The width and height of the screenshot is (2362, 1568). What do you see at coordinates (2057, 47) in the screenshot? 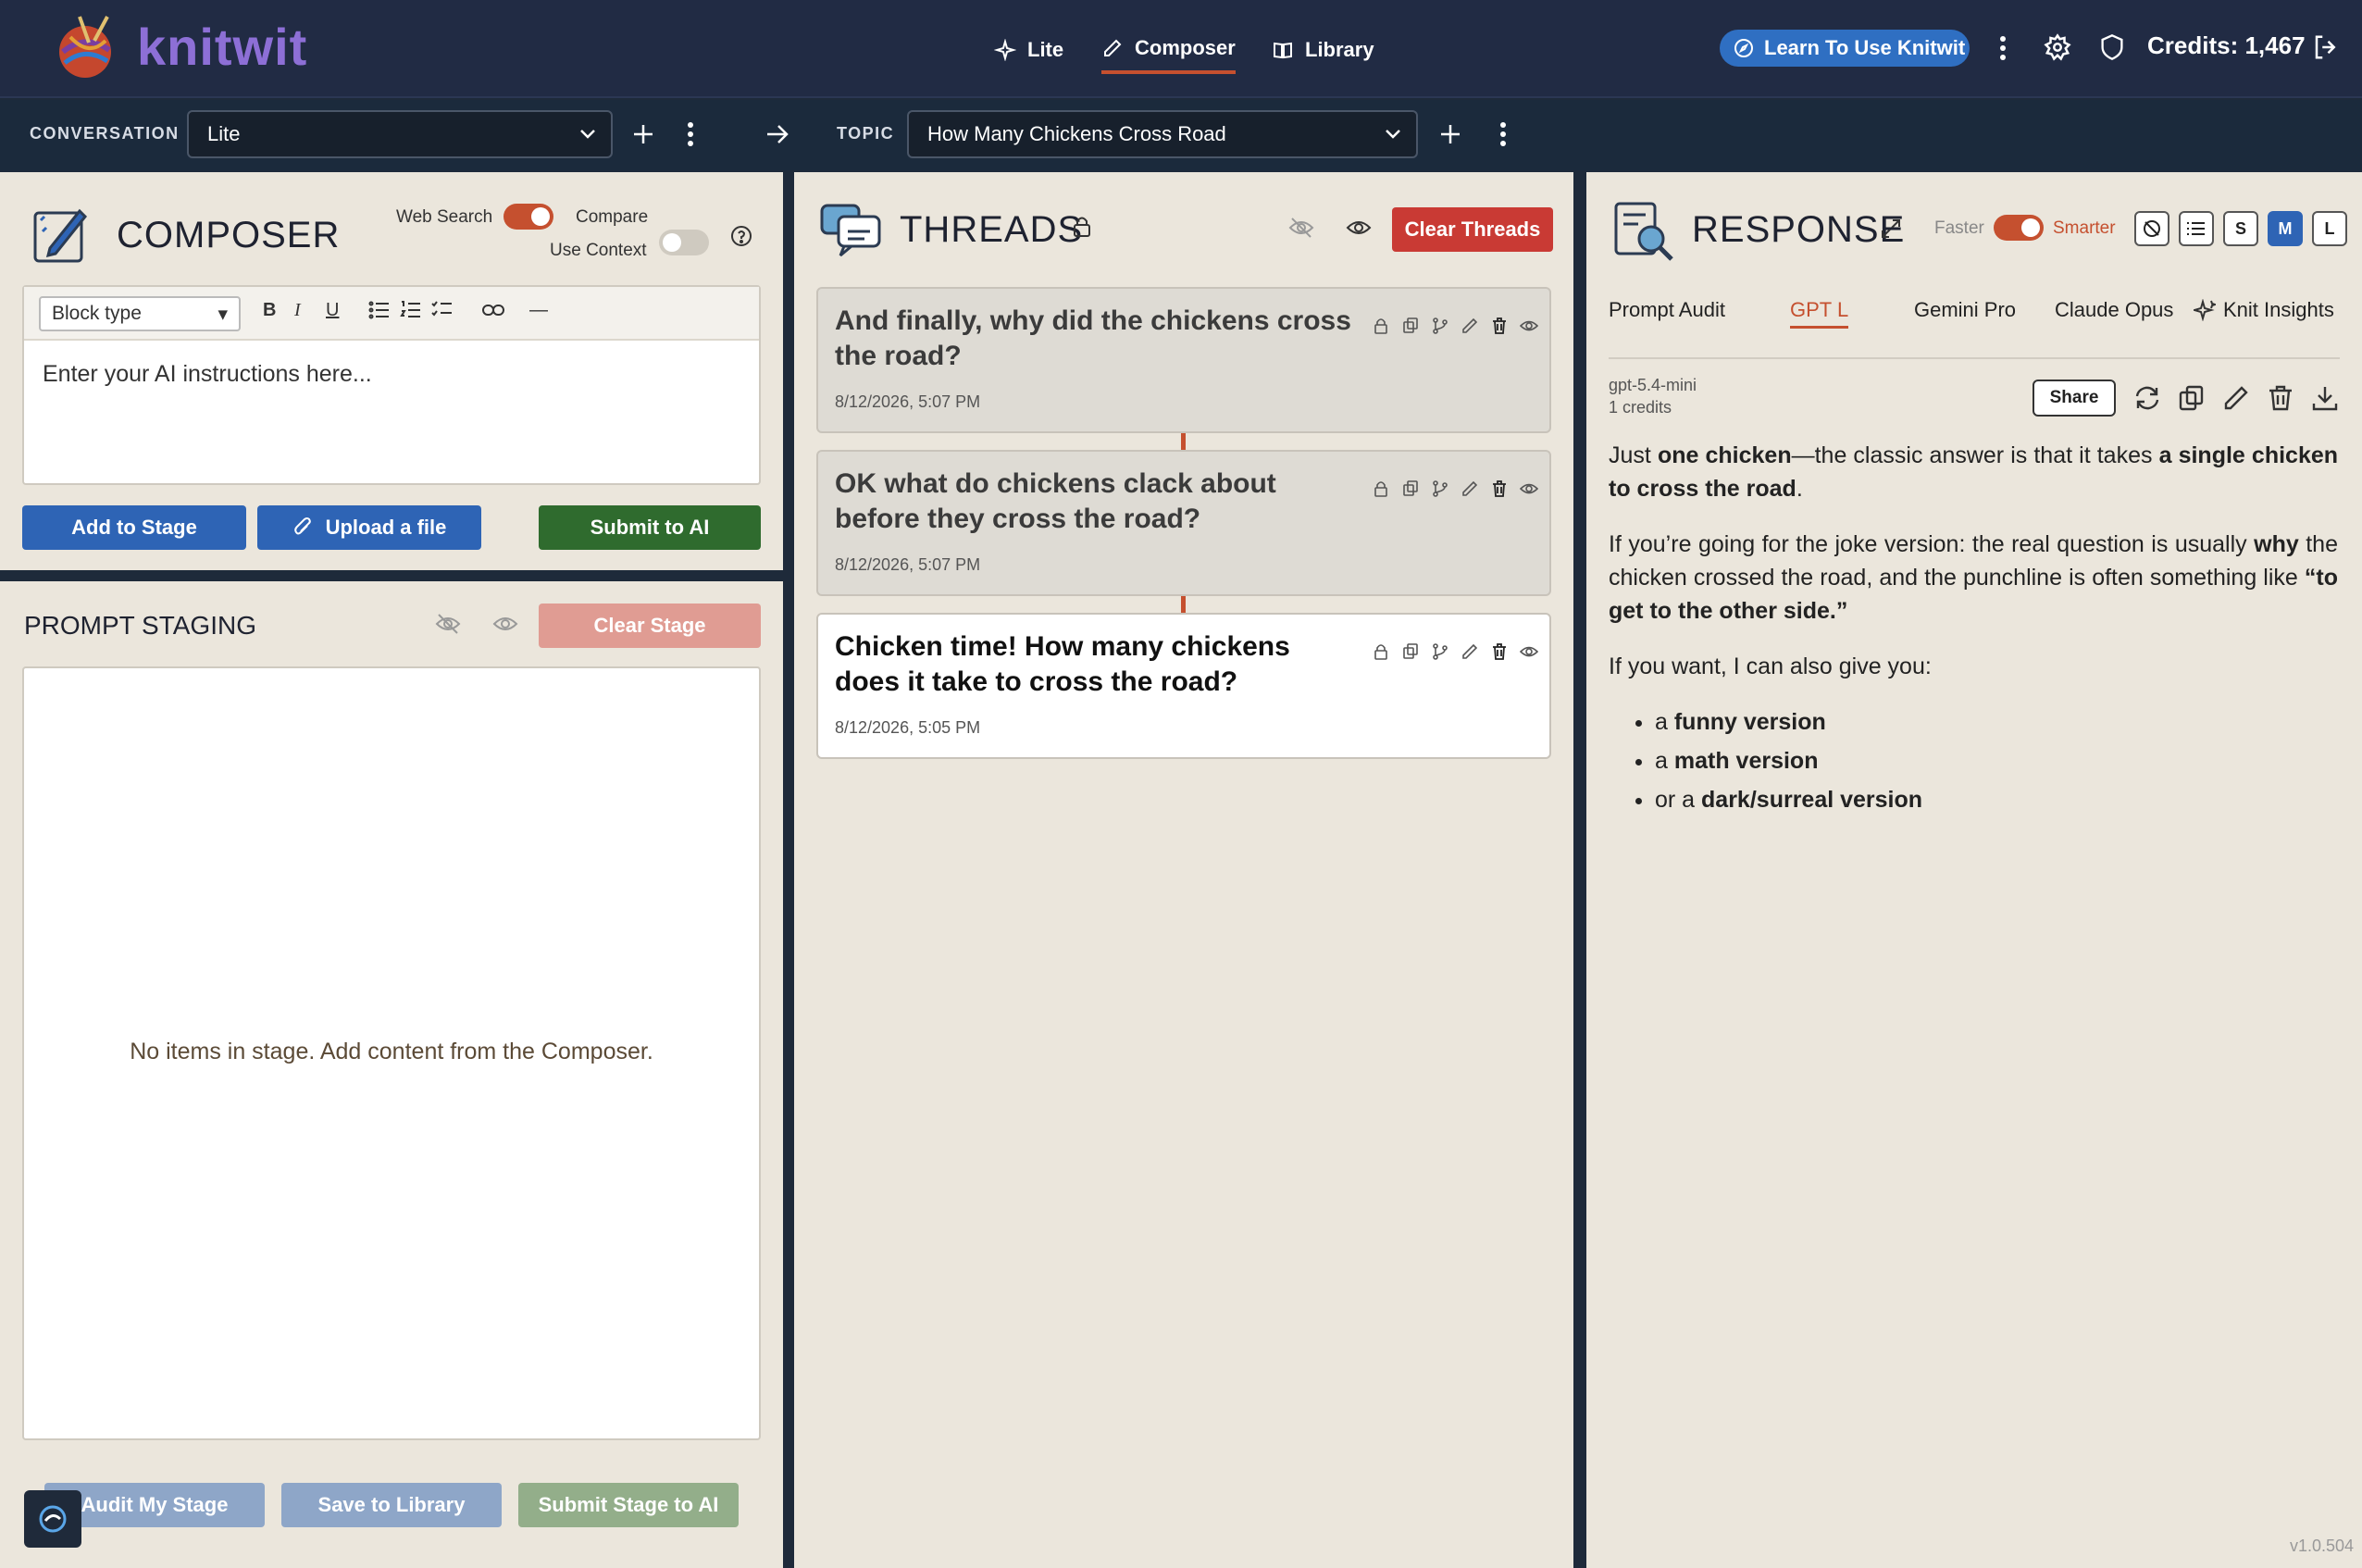
I see `gear-icon` at bounding box center [2057, 47].